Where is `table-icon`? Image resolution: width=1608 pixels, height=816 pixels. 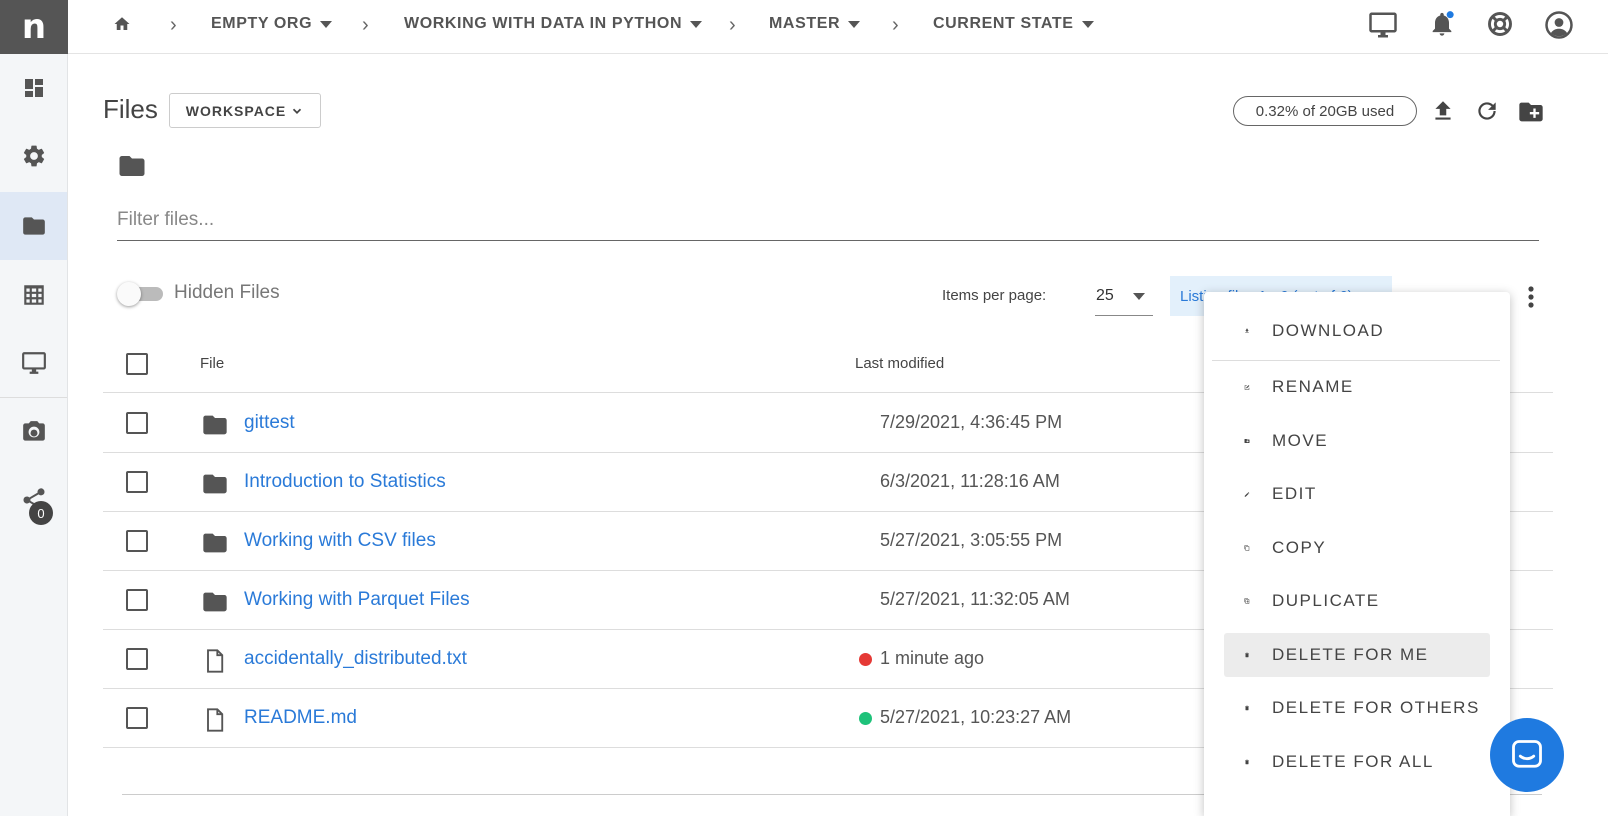 table-icon is located at coordinates (33, 295).